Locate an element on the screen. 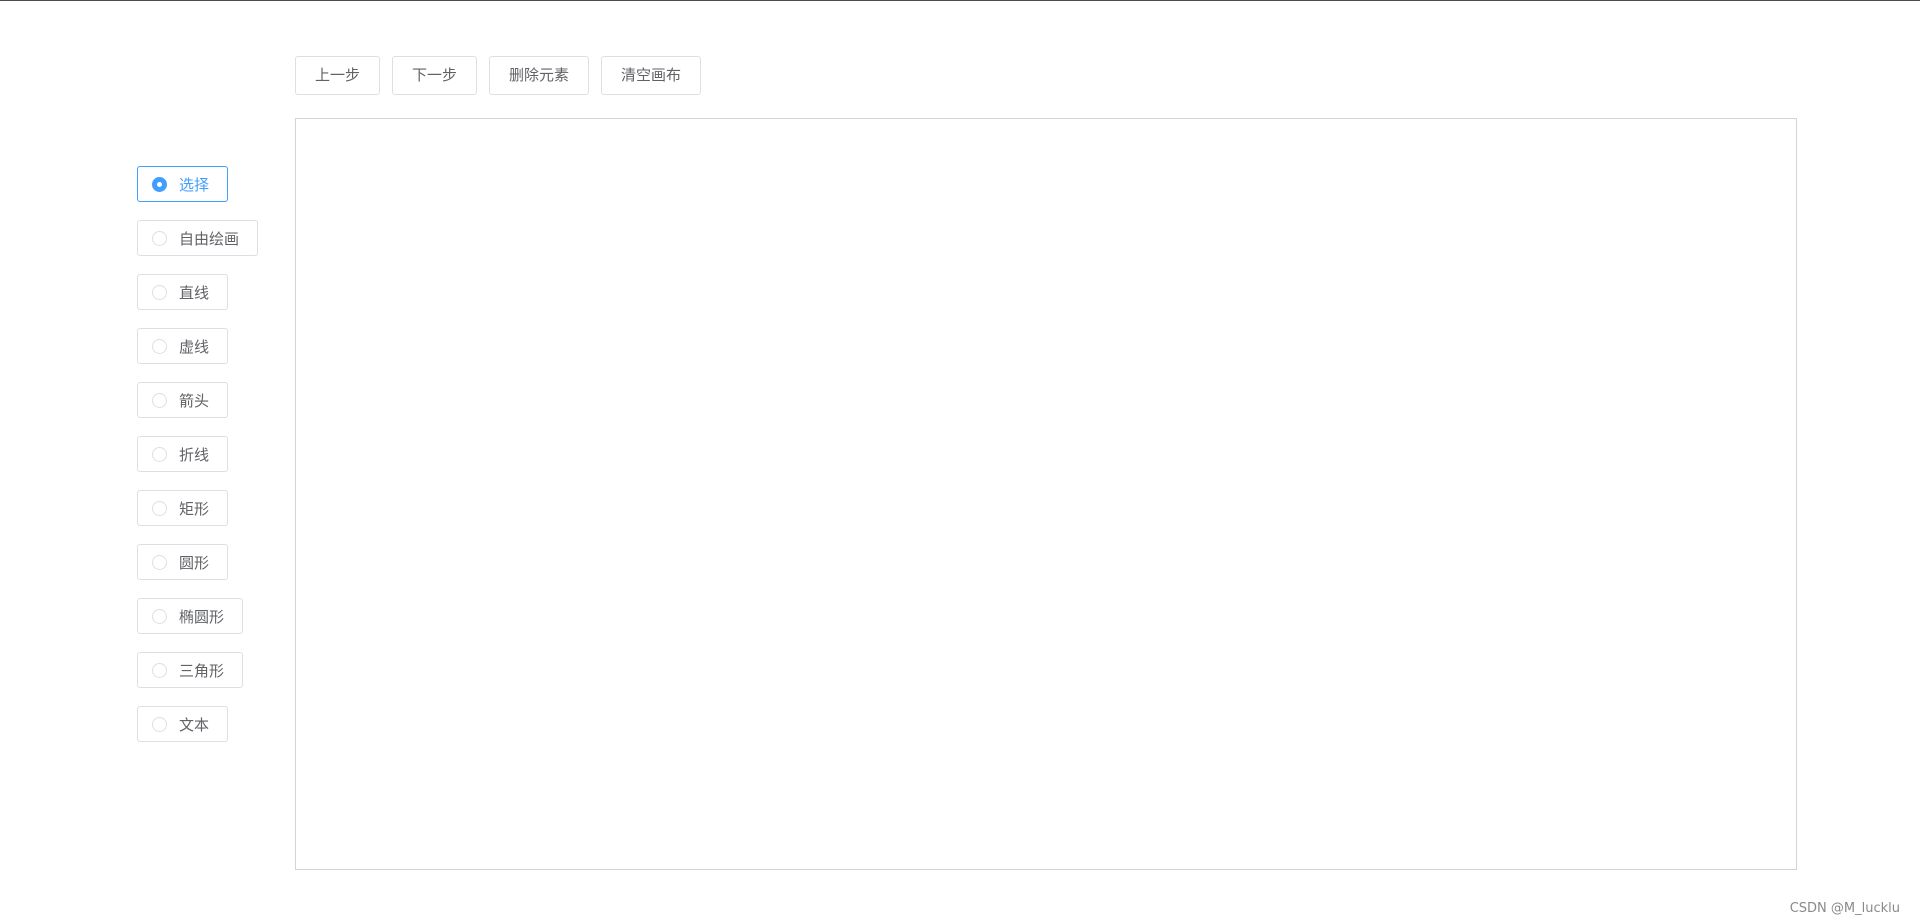  radio-label: 椭圆形 is located at coordinates (202, 616).